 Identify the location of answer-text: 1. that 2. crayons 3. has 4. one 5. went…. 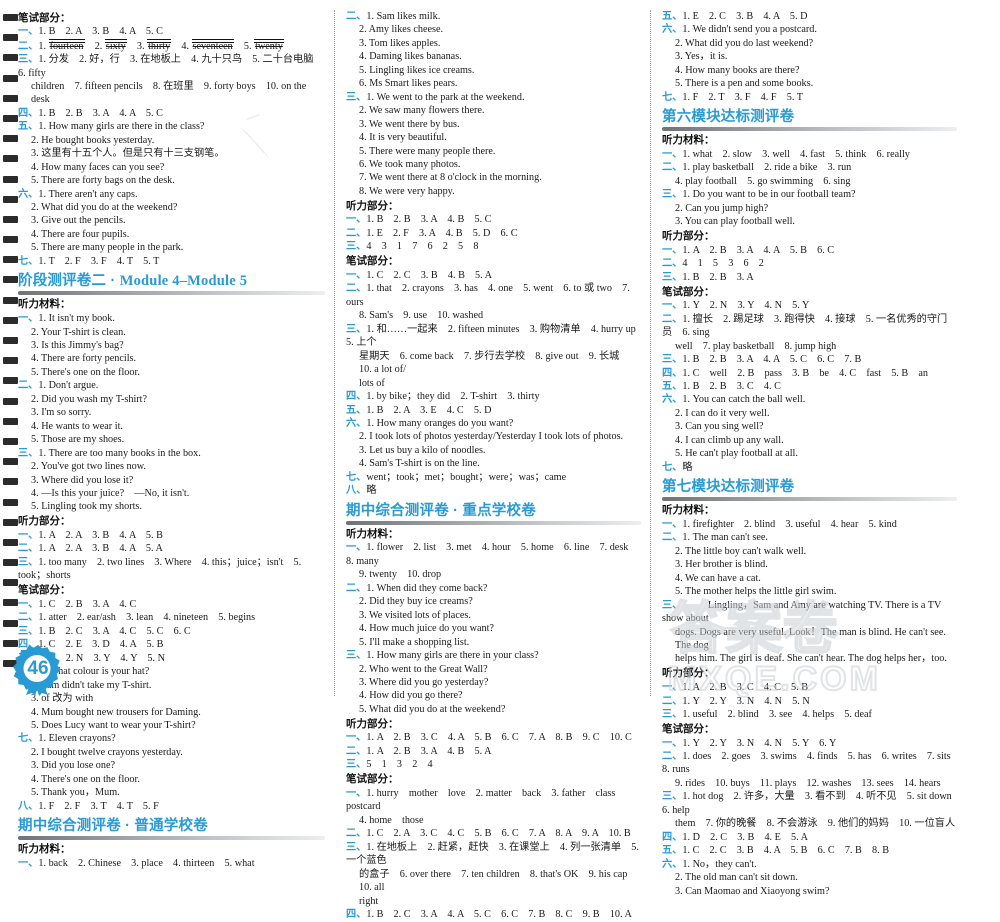
(488, 295).